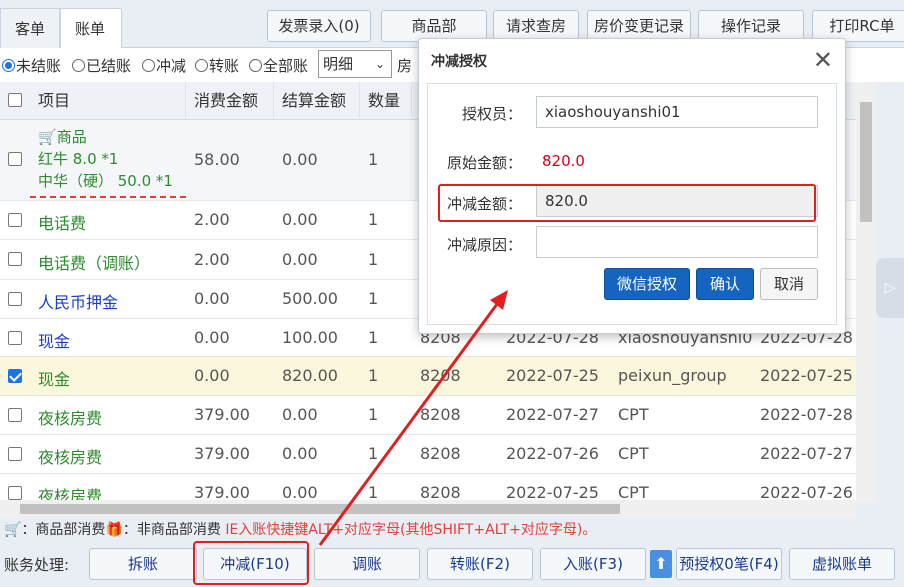 This screenshot has height=587, width=904. Describe the element at coordinates (593, 564) in the screenshot. I see `post-entry-button: 入账(F3)` at that location.